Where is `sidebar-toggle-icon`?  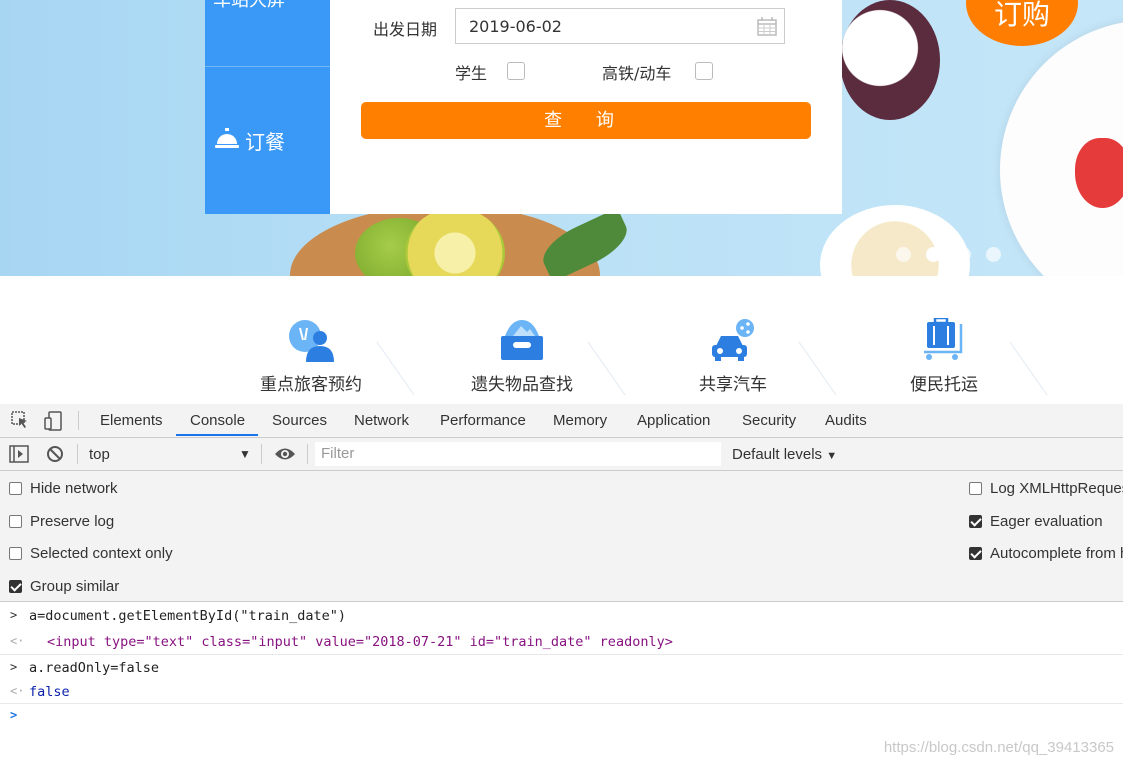 sidebar-toggle-icon is located at coordinates (19, 456).